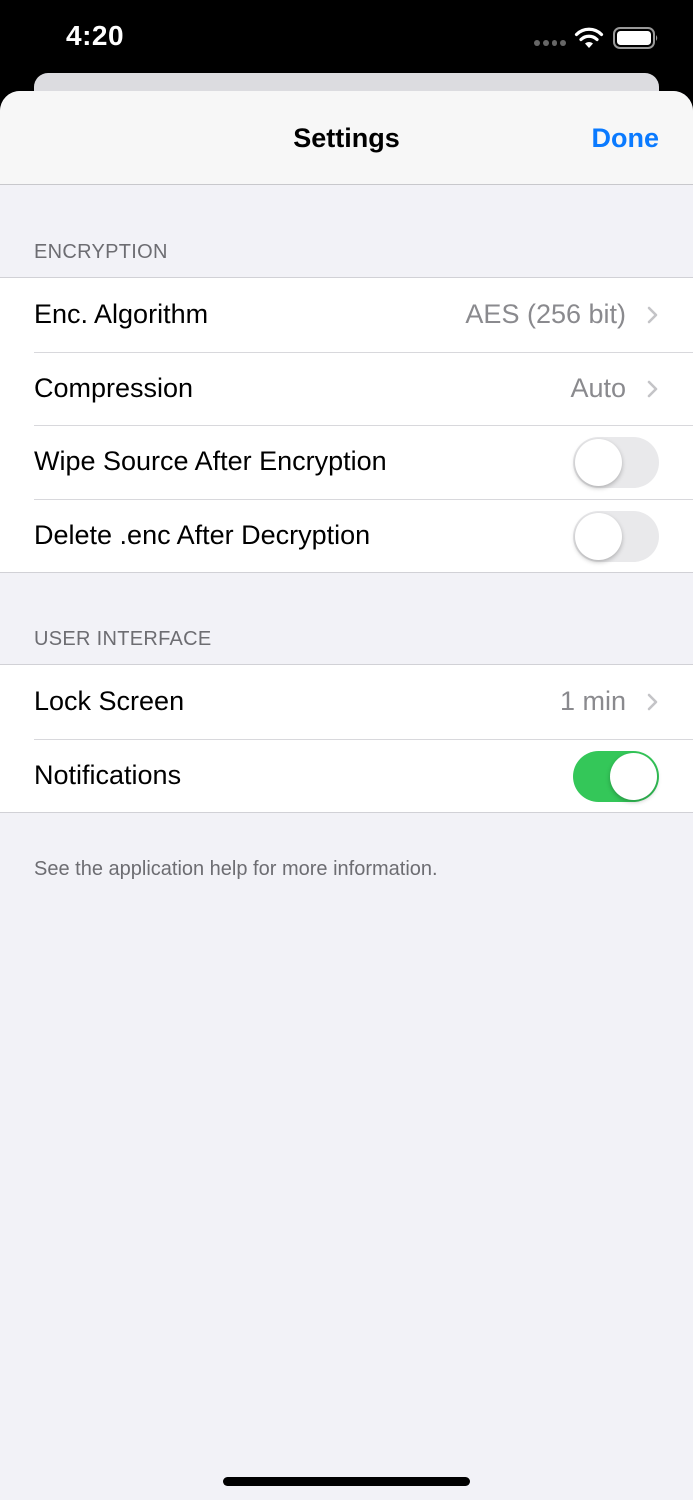  I want to click on section-header-encryption: ENCRYPTION, so click(101, 252).